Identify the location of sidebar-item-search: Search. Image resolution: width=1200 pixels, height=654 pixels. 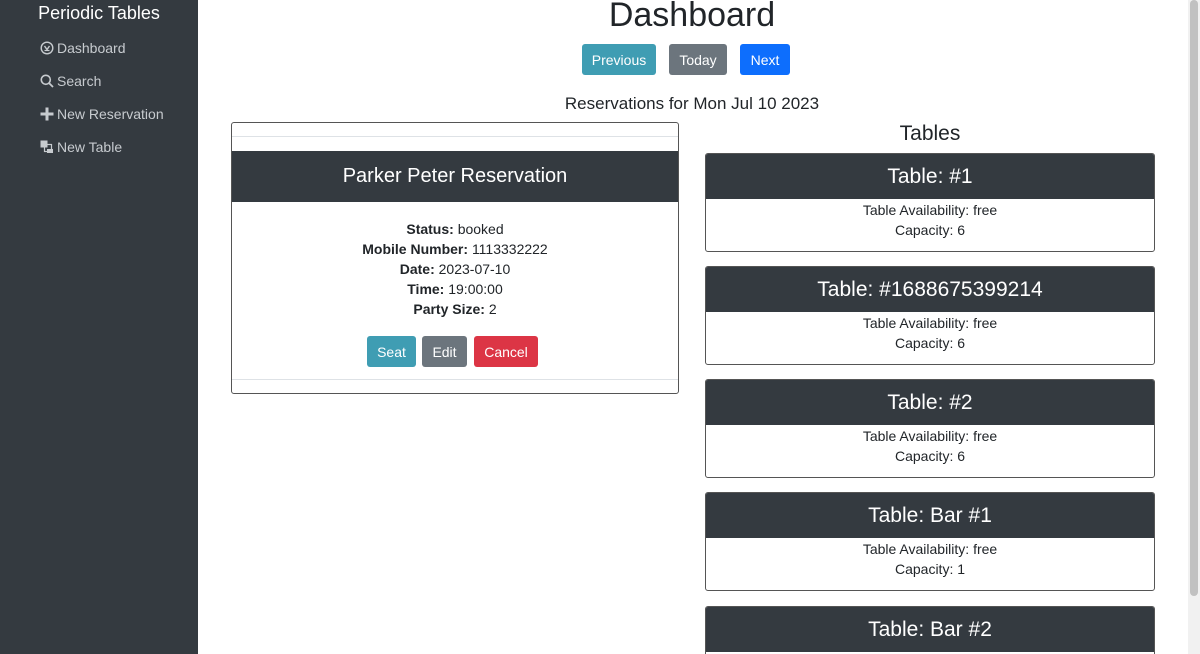
(70, 81).